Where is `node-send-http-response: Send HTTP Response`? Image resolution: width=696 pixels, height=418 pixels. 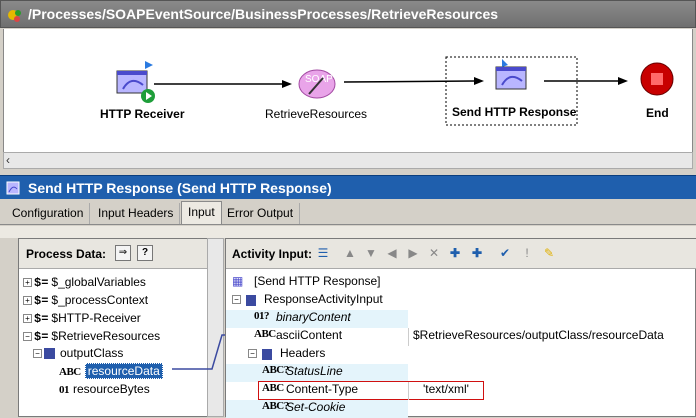 node-send-http-response: Send HTTP Response is located at coordinates (513, 91).